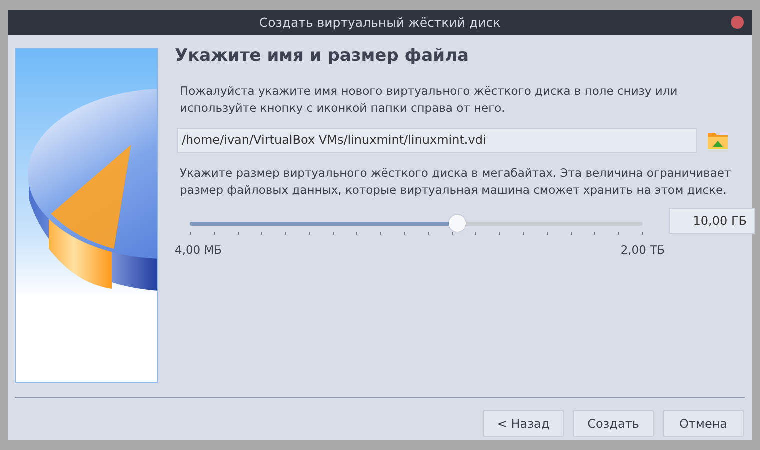 This screenshot has height=450, width=760. I want to click on dialog-button: Создать, so click(613, 423).